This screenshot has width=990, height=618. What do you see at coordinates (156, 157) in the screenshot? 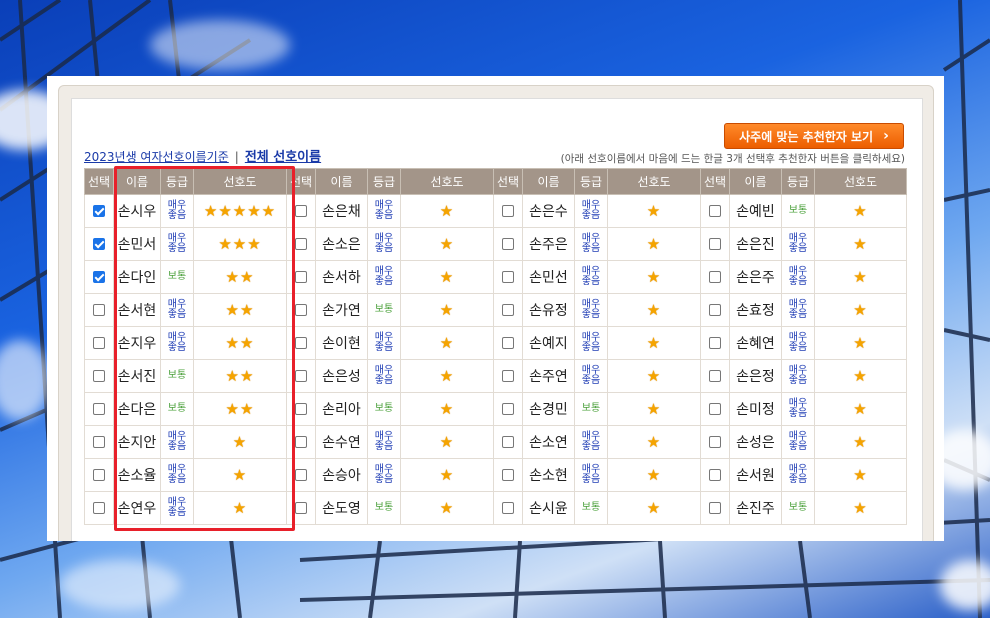
I see `year-criteria-link: 2023년생 여자선호이름기준` at bounding box center [156, 157].